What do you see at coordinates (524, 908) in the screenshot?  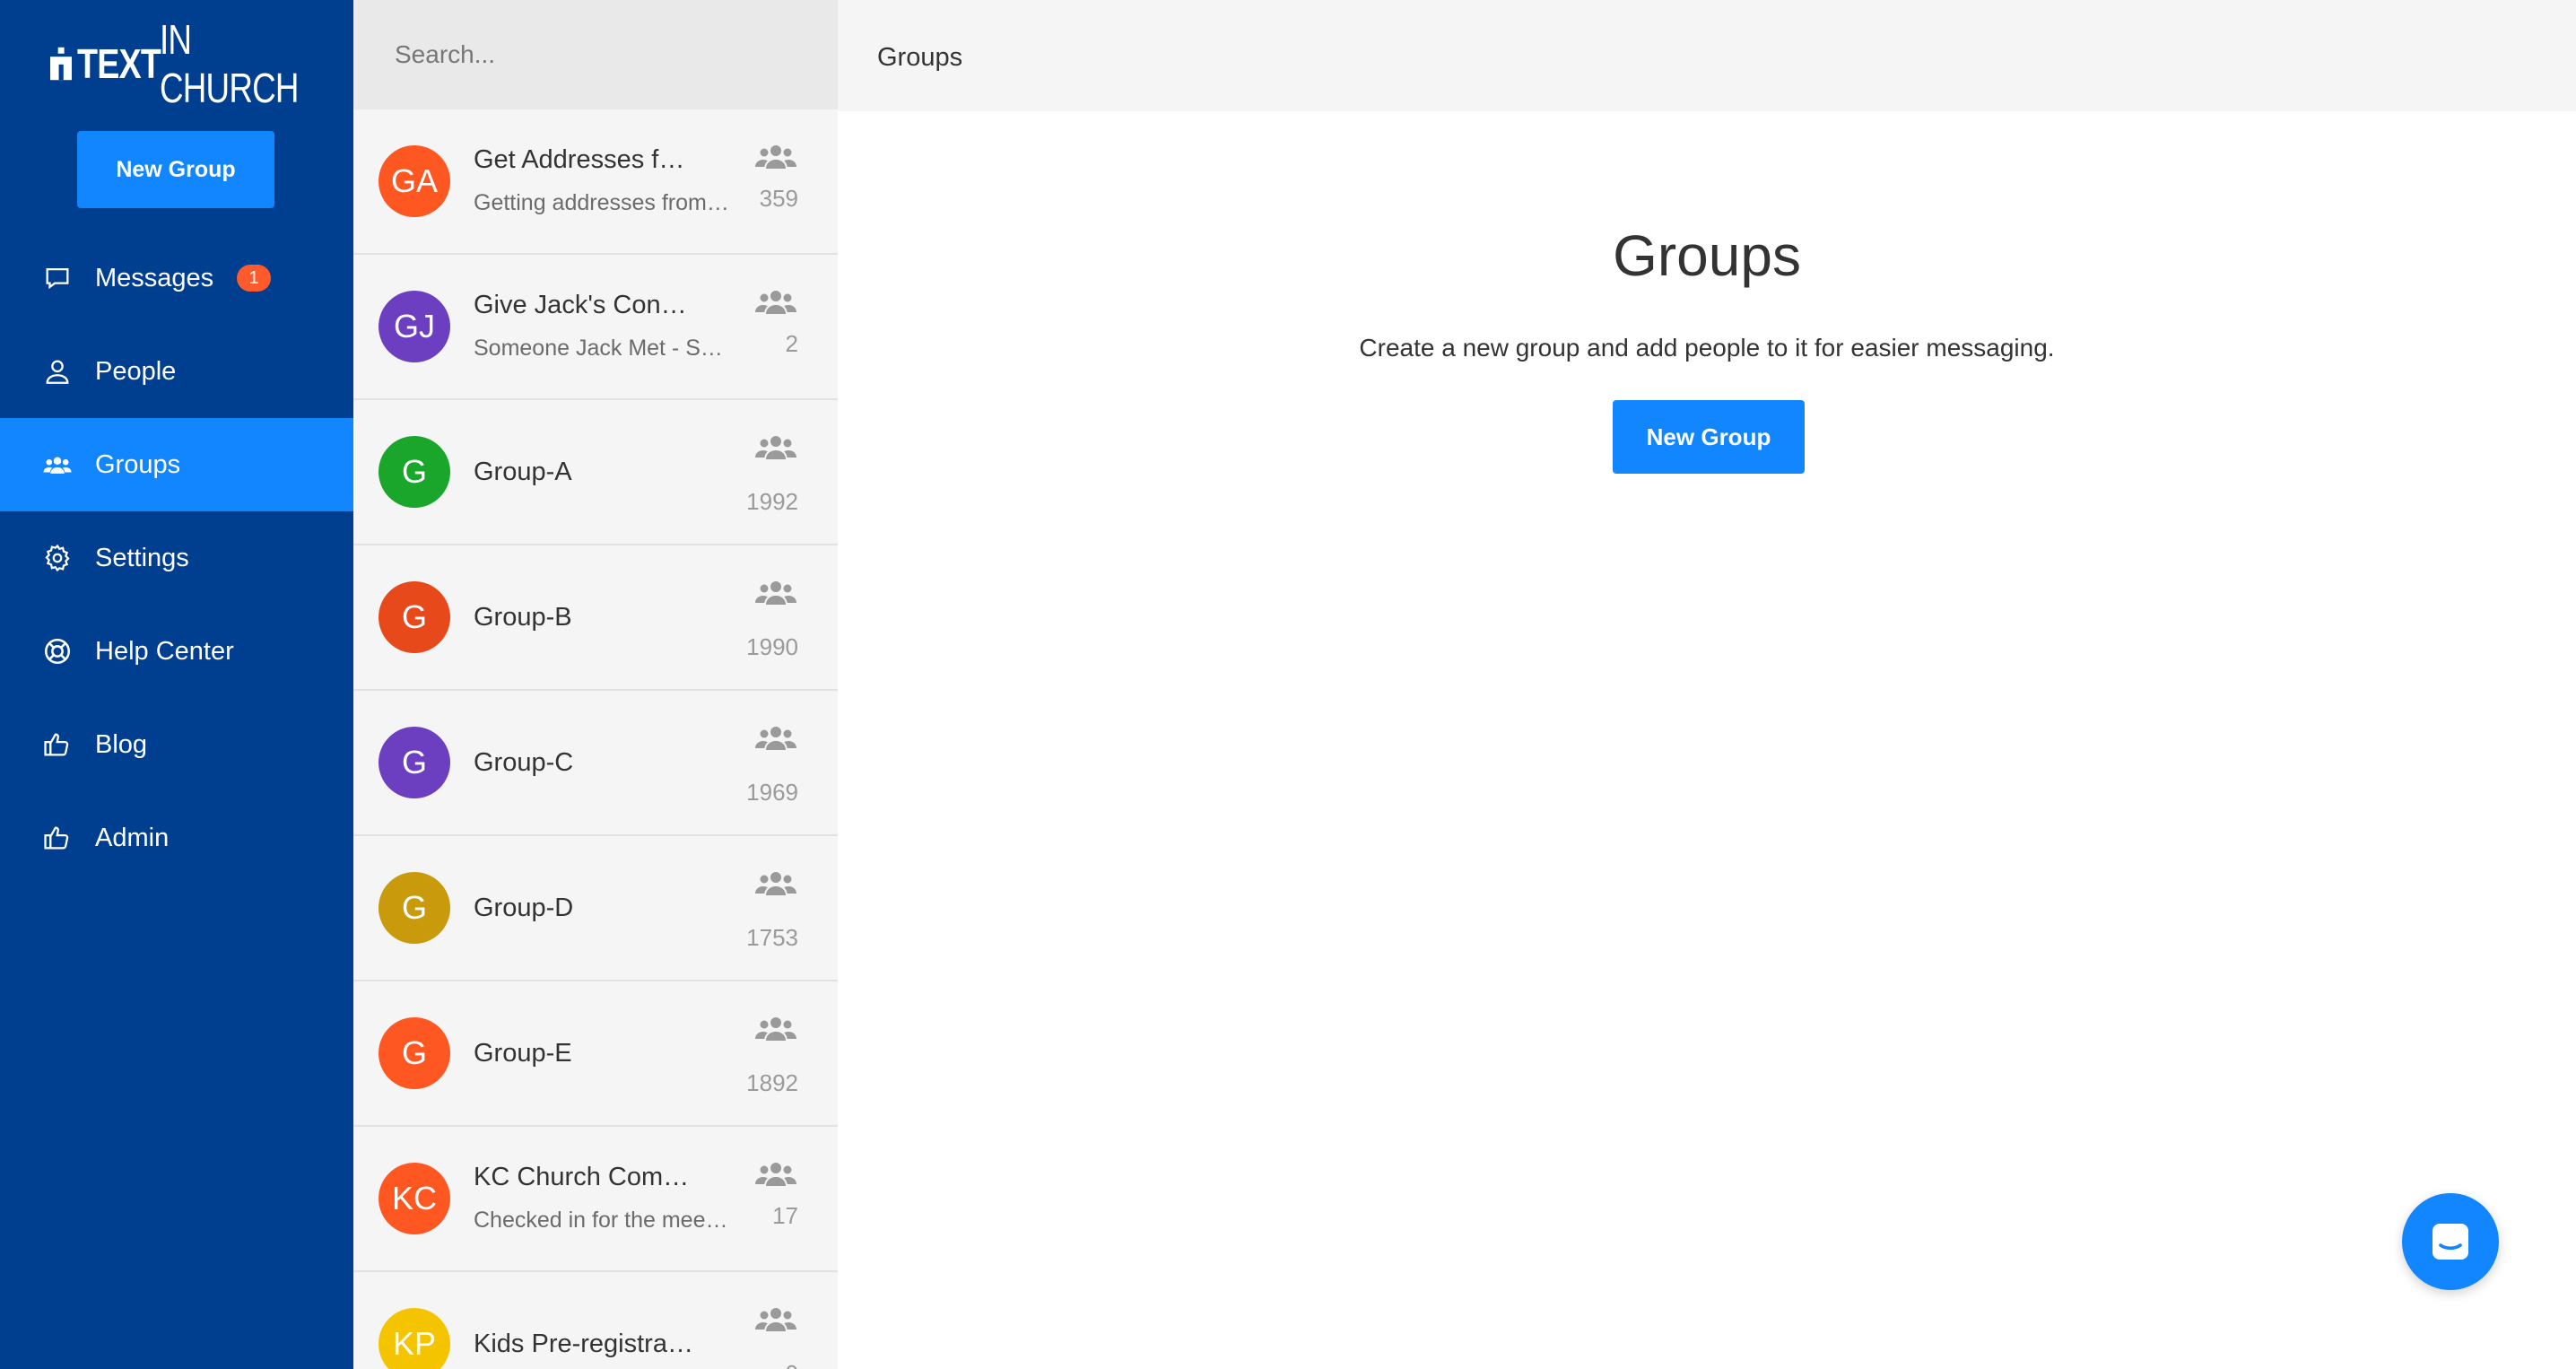 I see `group-name: Group-D` at bounding box center [524, 908].